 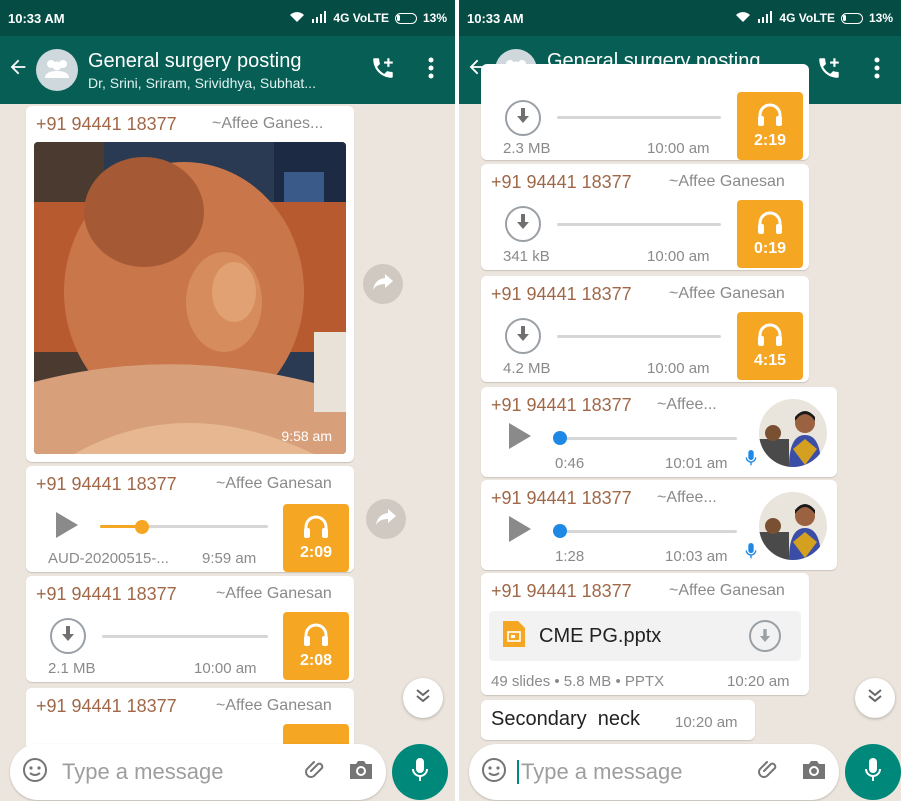 What do you see at coordinates (645, 112) in the screenshot?
I see `audio-message: 2.3 MB 10:00 am 2:19` at bounding box center [645, 112].